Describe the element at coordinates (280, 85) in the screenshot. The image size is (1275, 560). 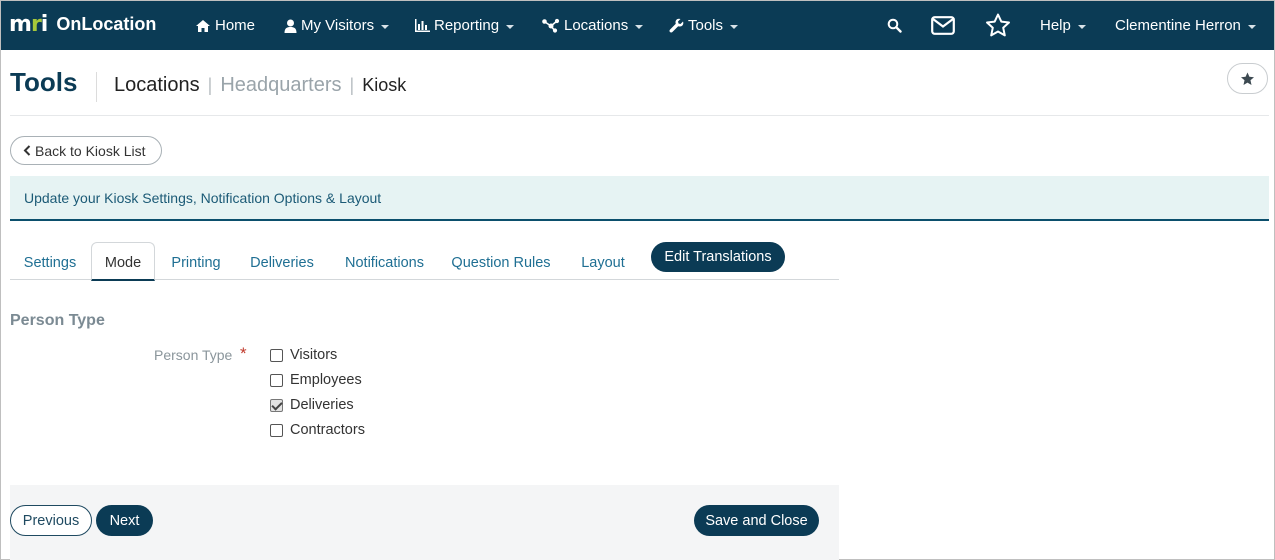
I see `breadcrumb-headquarters: Headquarters` at that location.